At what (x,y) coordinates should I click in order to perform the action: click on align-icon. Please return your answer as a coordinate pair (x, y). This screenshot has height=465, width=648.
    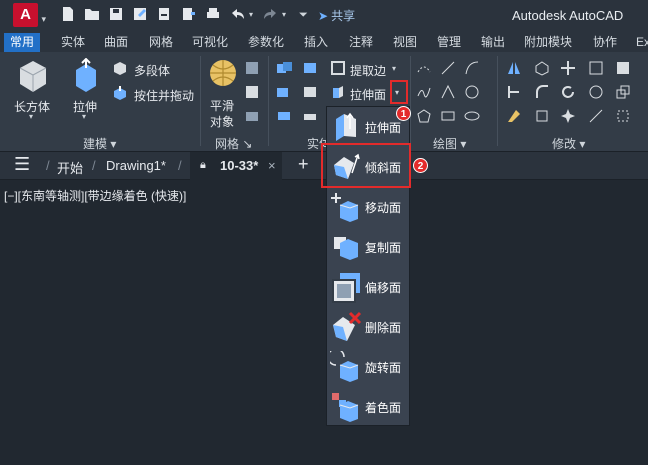
    Looking at the image, I should click on (596, 116).